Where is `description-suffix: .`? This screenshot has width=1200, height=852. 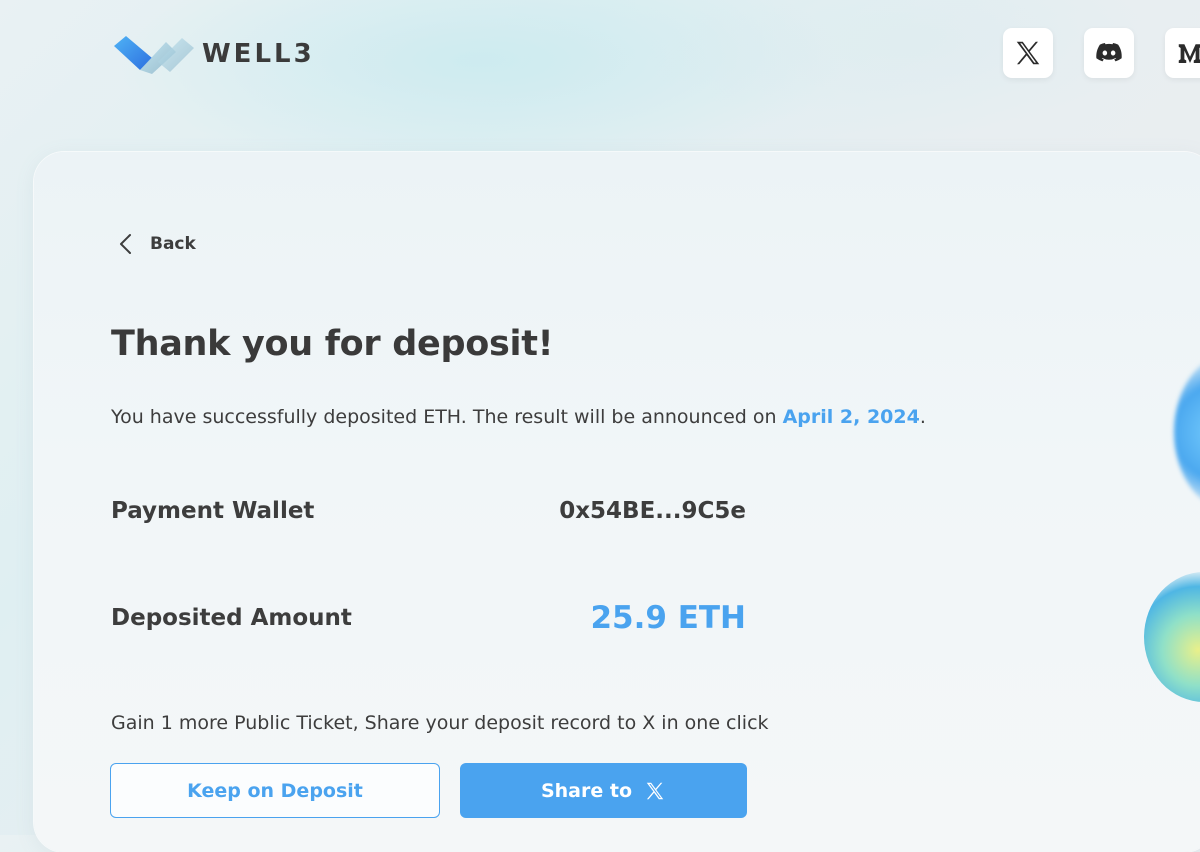 description-suffix: . is located at coordinates (922, 417).